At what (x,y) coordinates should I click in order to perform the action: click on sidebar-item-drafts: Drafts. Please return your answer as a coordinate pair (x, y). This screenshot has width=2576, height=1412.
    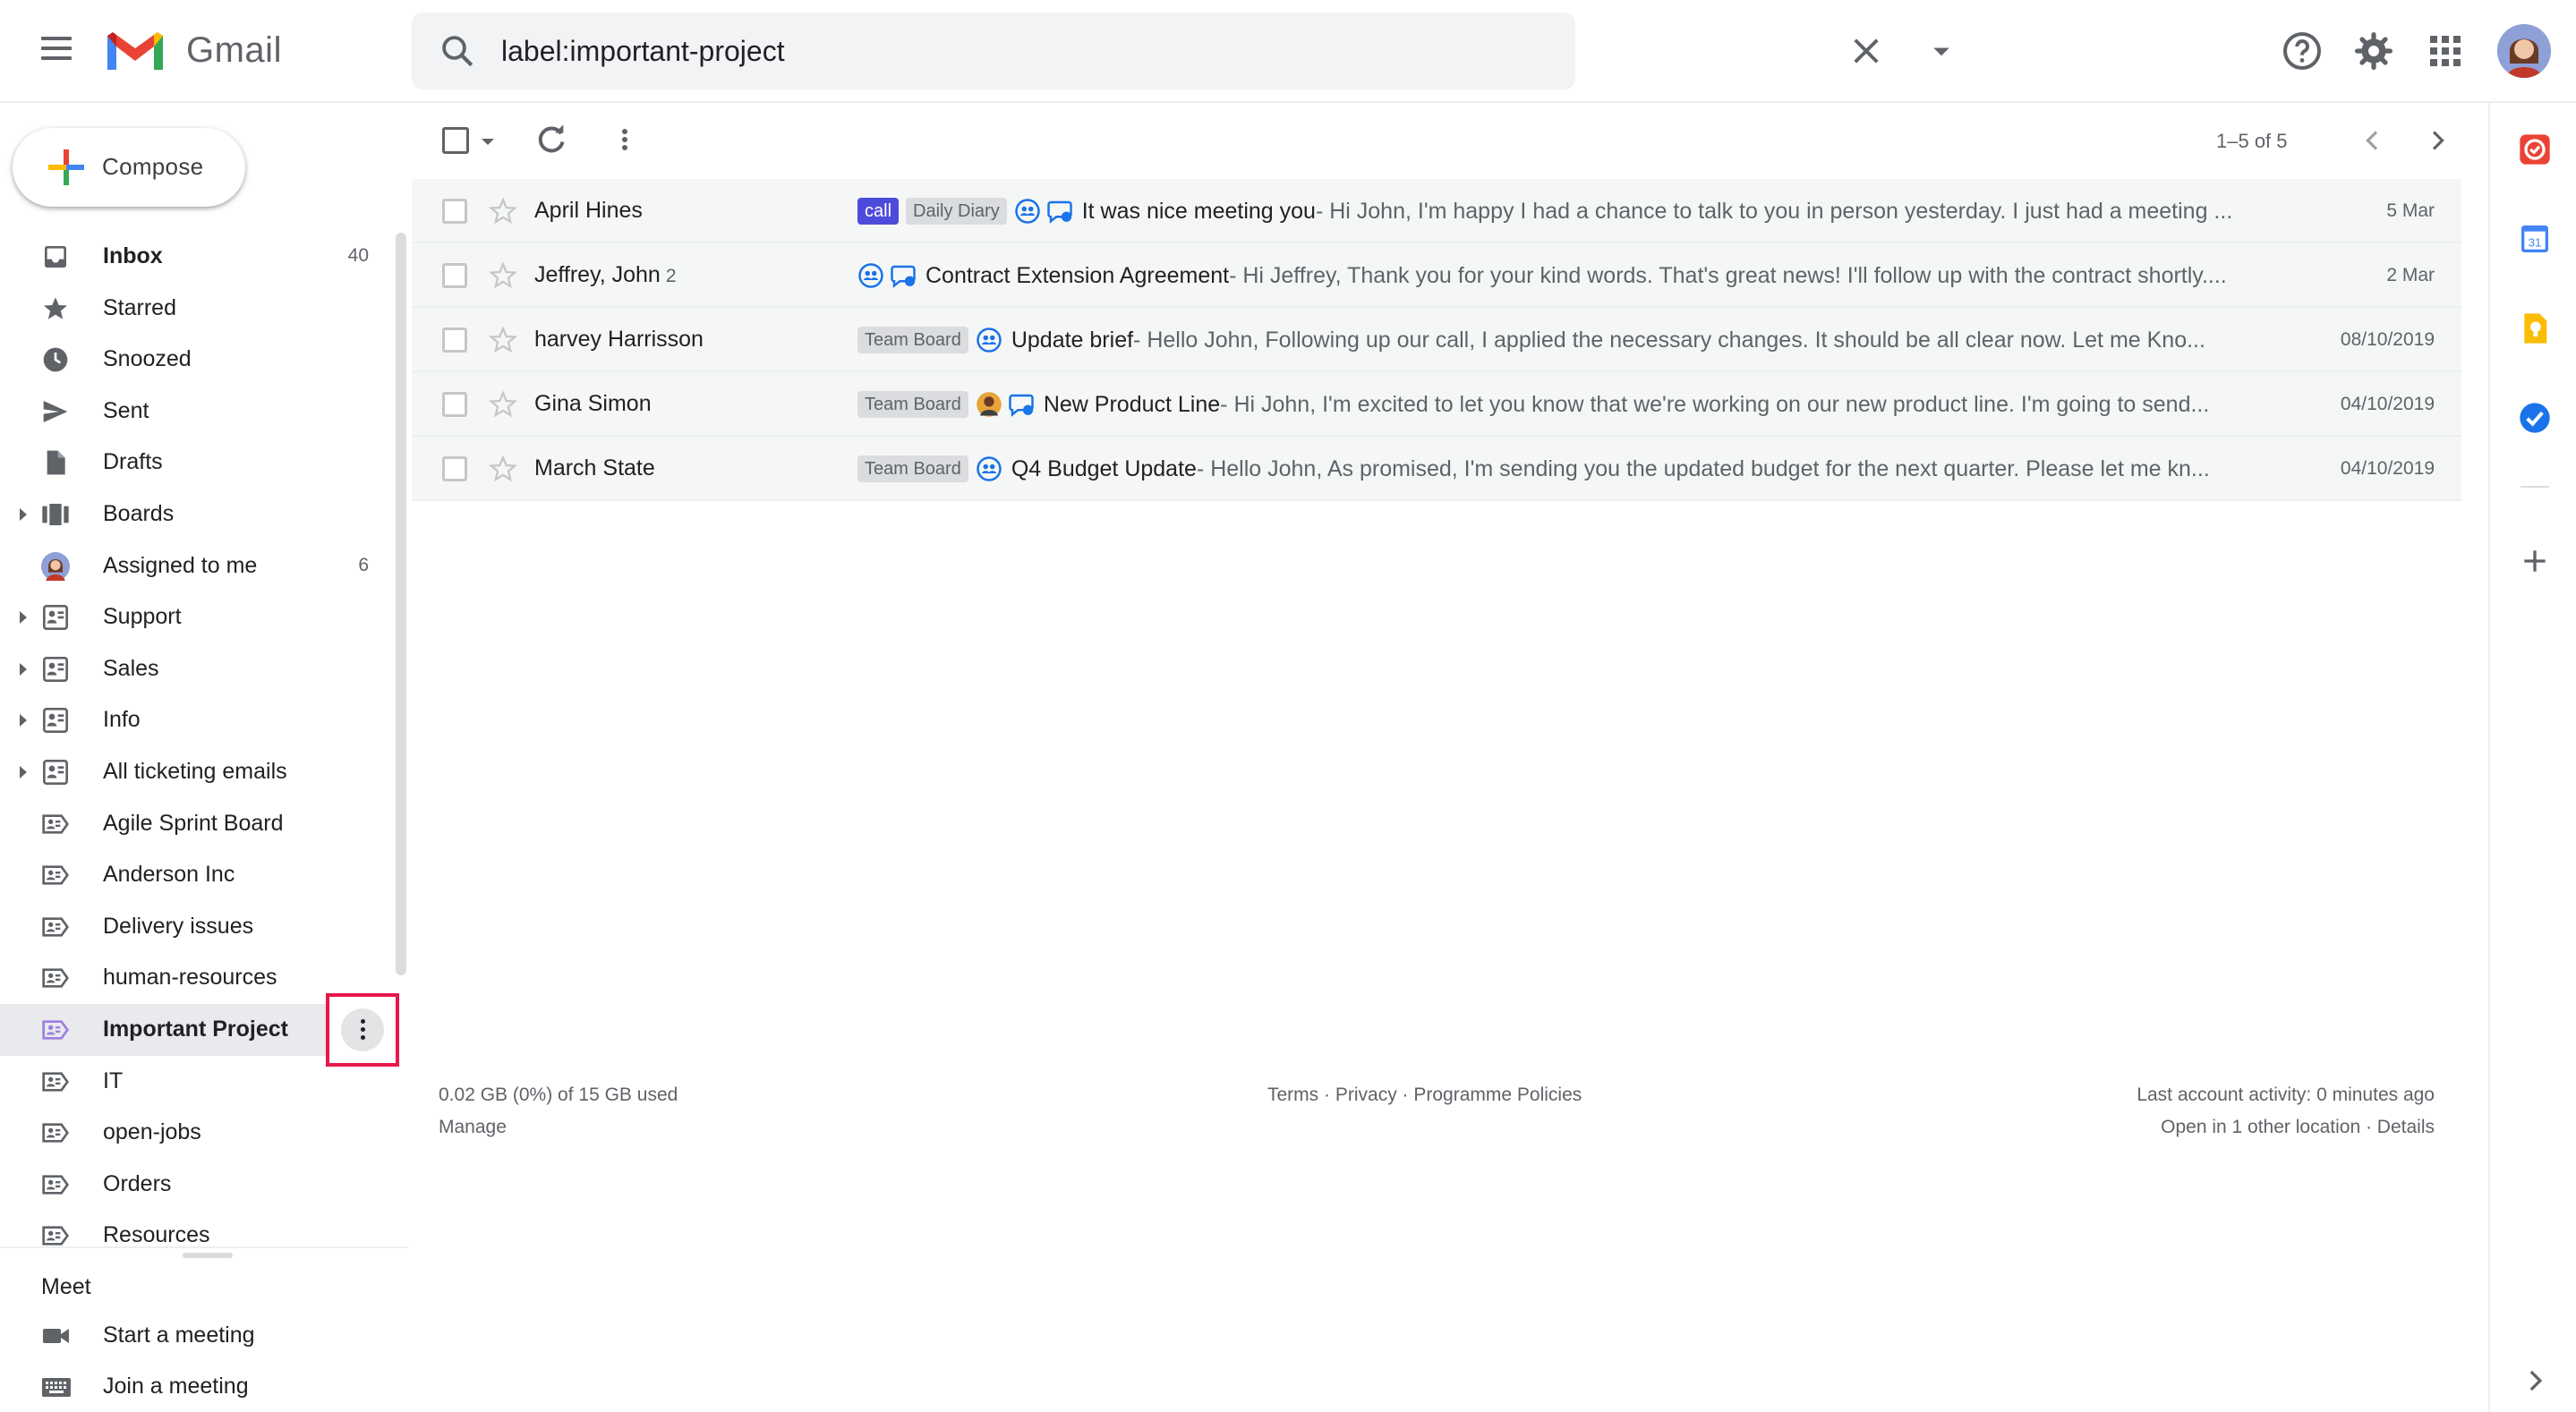
    Looking at the image, I should click on (204, 463).